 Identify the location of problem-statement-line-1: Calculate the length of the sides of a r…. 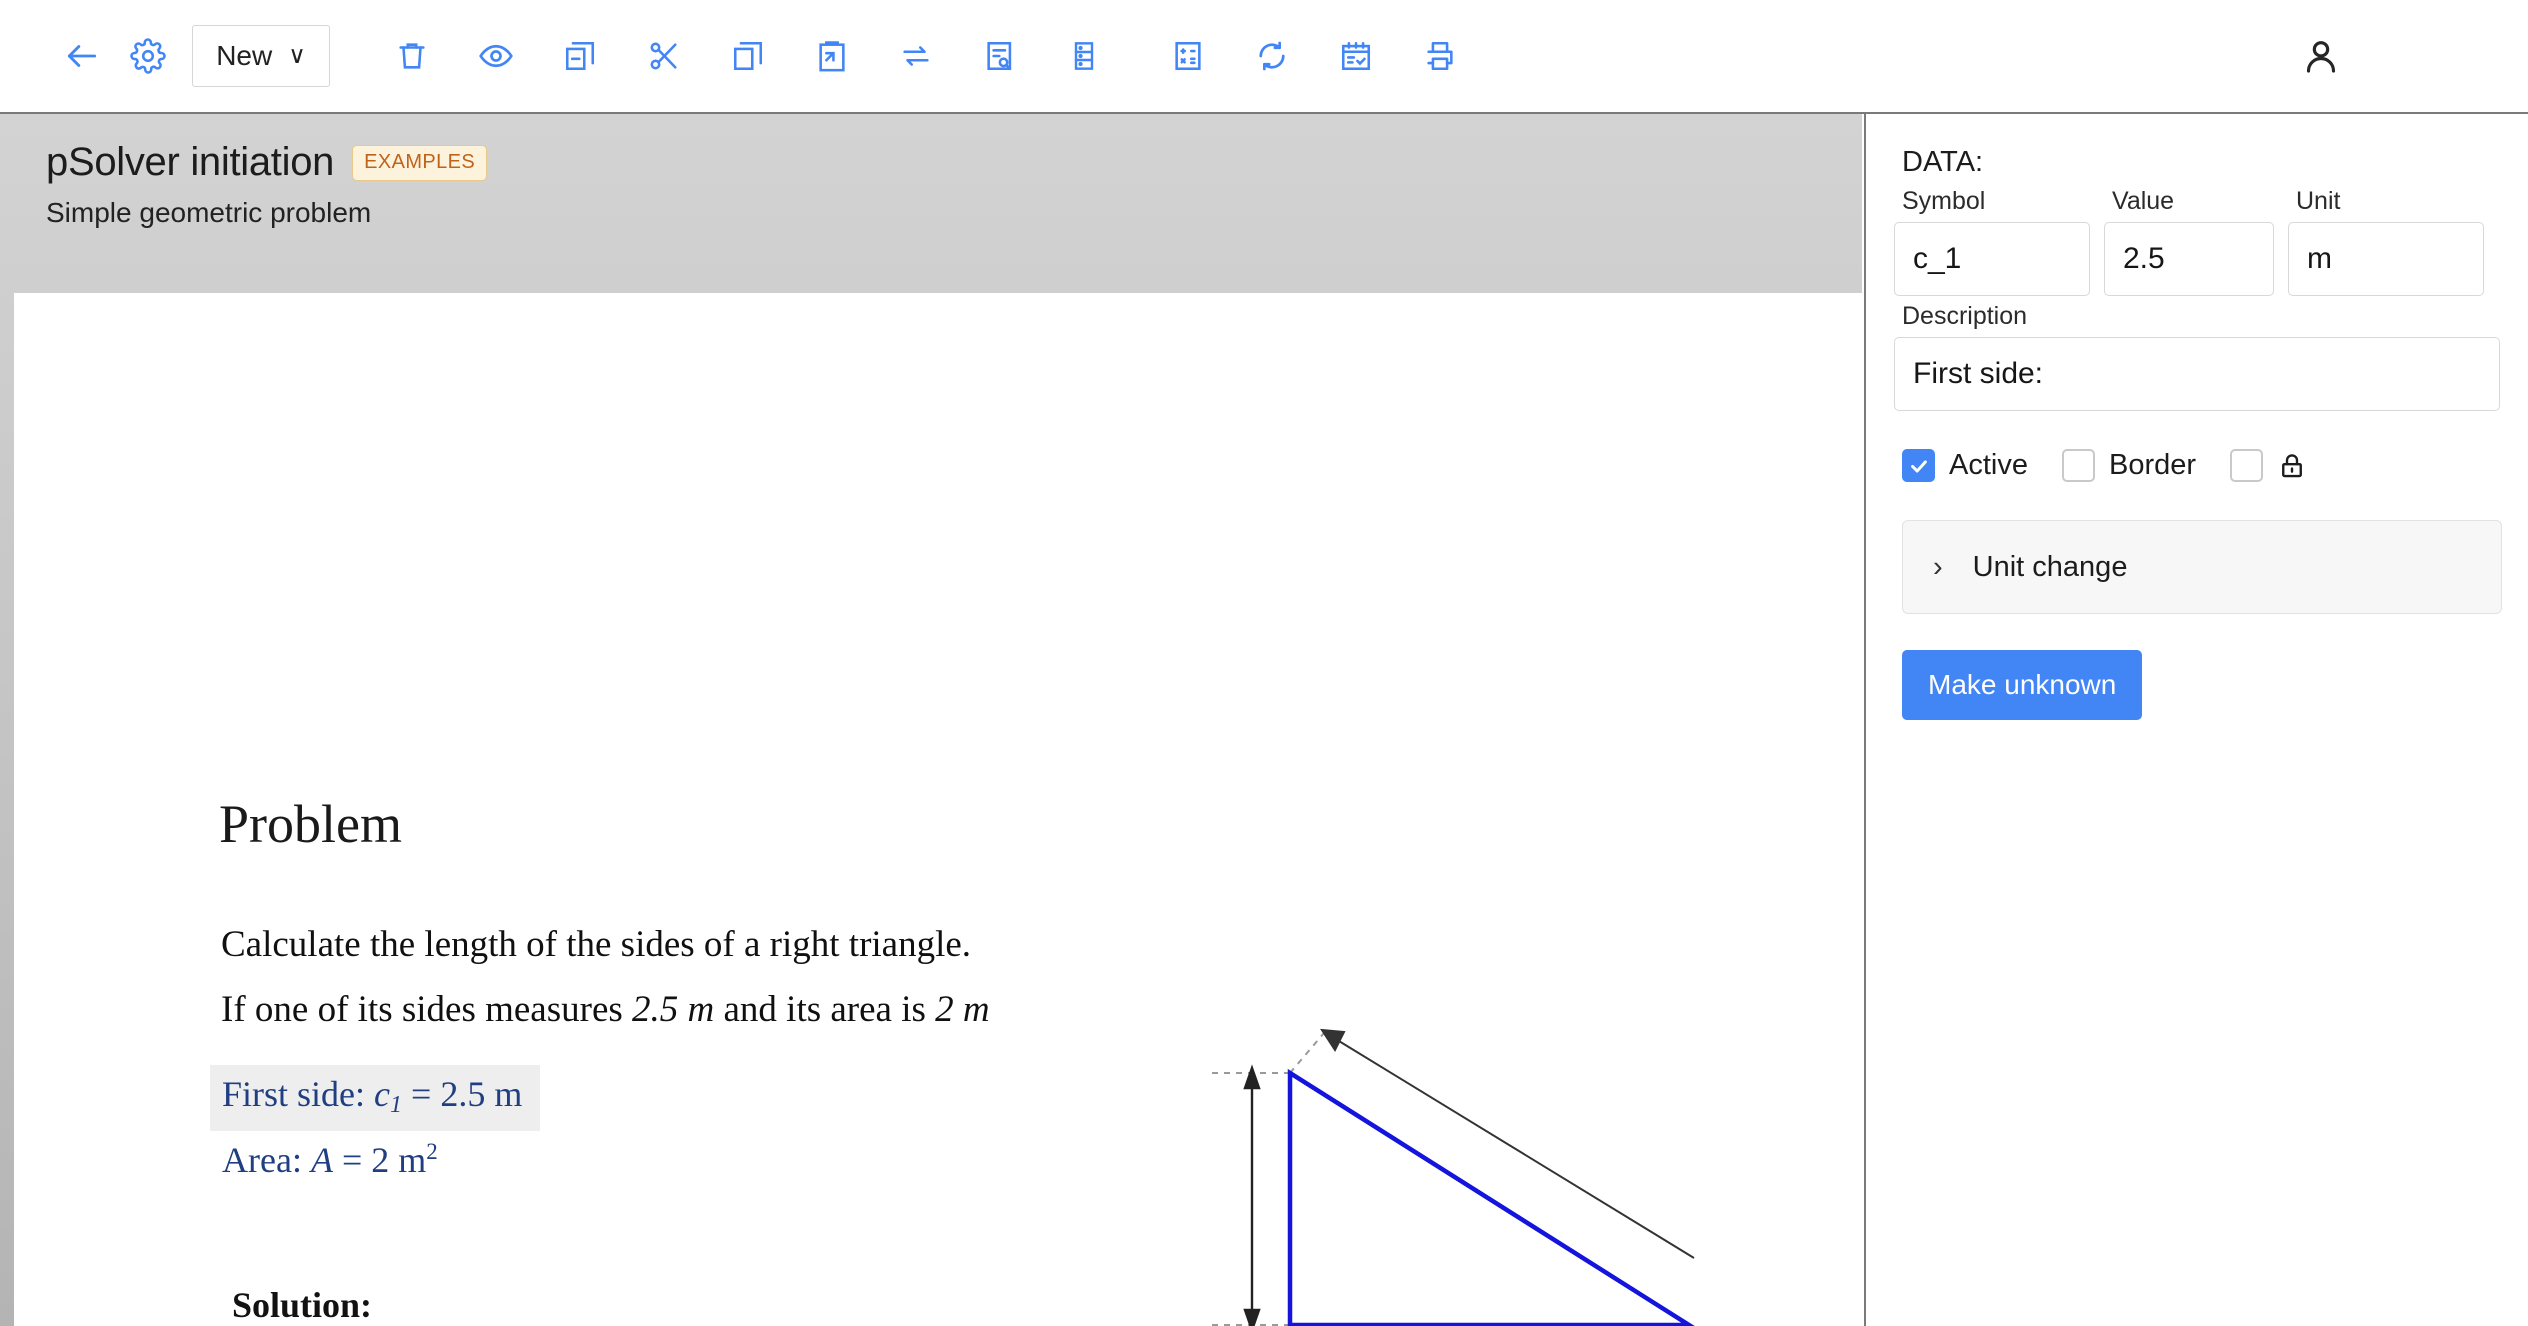
(596, 944).